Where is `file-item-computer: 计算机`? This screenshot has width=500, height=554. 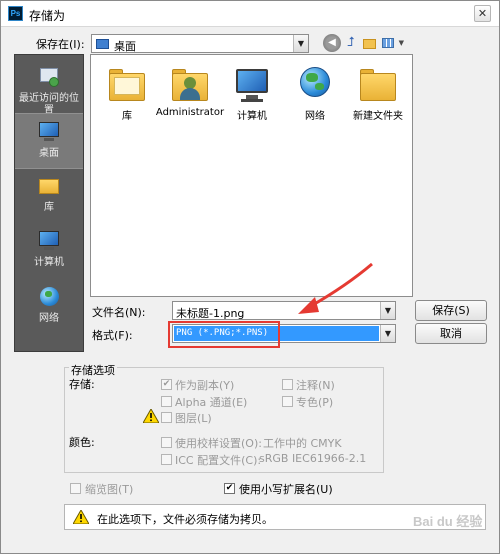 file-item-computer: 计算机 is located at coordinates (252, 92).